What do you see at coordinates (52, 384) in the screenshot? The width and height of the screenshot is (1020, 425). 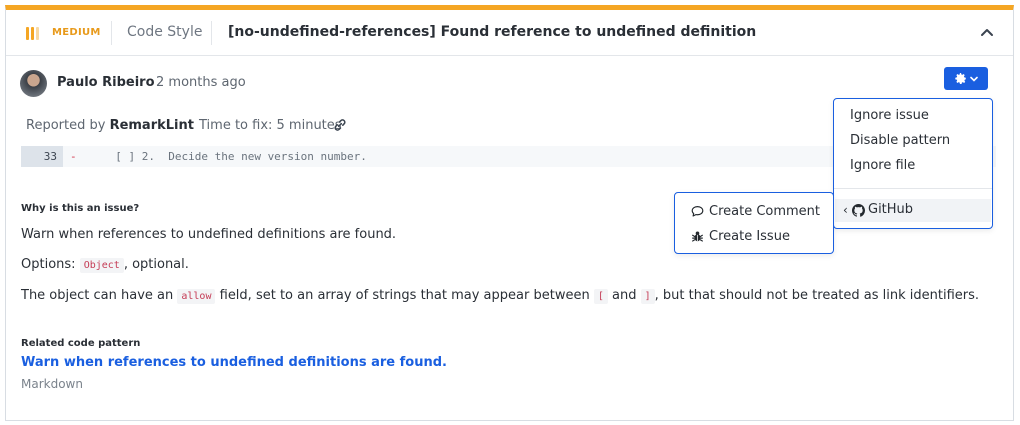 I see `pattern-language: Markdown` at bounding box center [52, 384].